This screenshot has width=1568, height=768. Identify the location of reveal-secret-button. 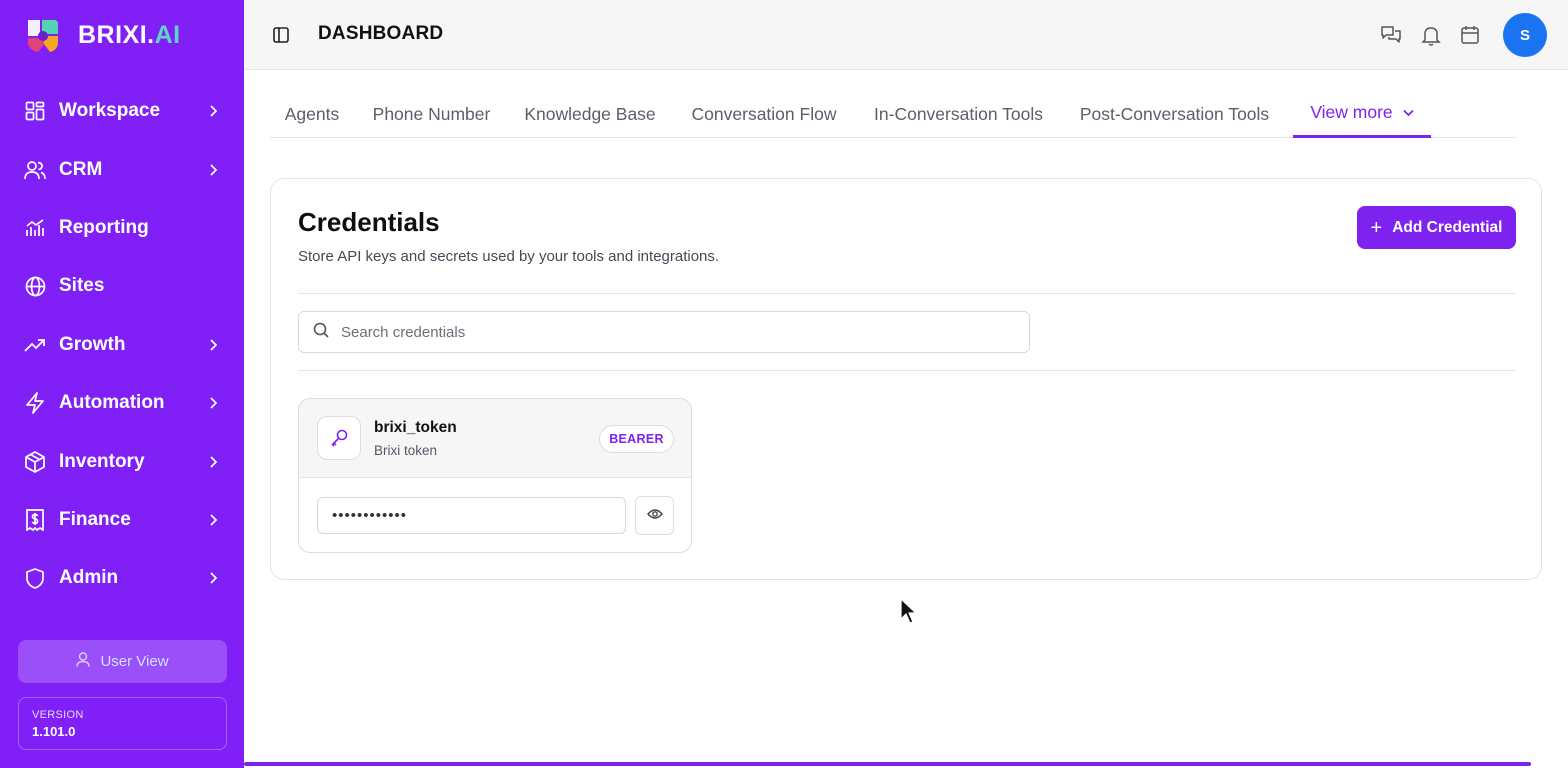
(654, 515).